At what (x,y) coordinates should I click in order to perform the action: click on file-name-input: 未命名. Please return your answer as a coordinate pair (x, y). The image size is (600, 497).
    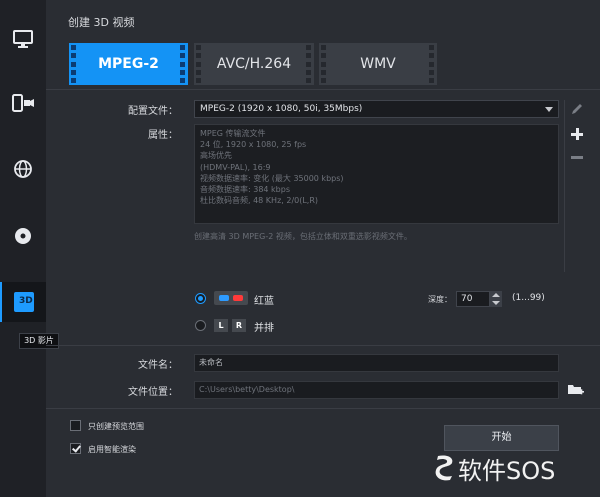
    Looking at the image, I should click on (376, 363).